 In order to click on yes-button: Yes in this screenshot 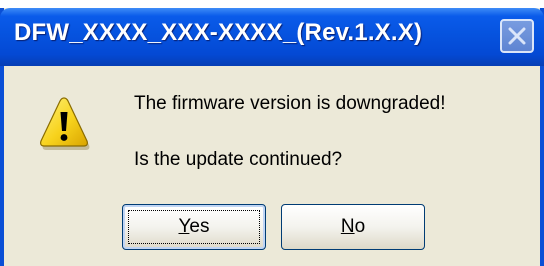, I will do `click(194, 227)`.